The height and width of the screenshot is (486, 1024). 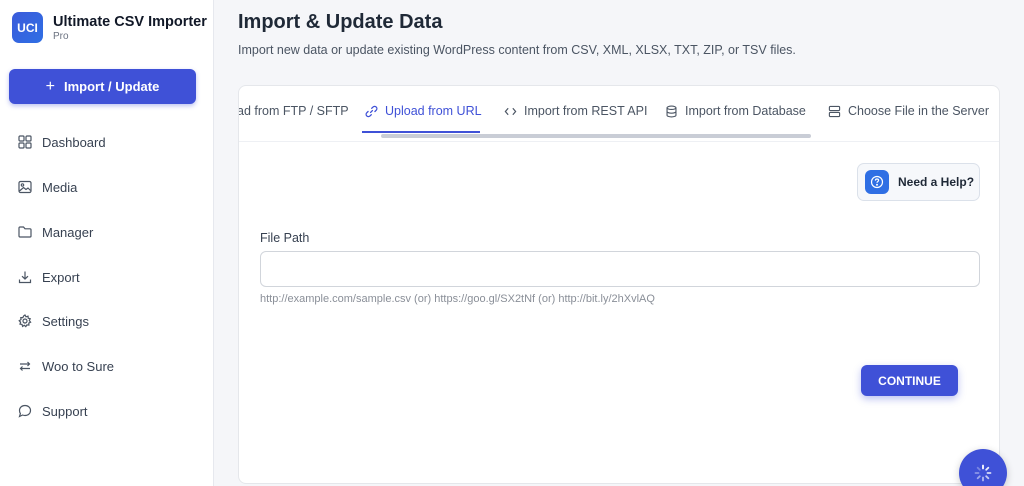 I want to click on sidebar-item-label: Support, so click(x=65, y=411).